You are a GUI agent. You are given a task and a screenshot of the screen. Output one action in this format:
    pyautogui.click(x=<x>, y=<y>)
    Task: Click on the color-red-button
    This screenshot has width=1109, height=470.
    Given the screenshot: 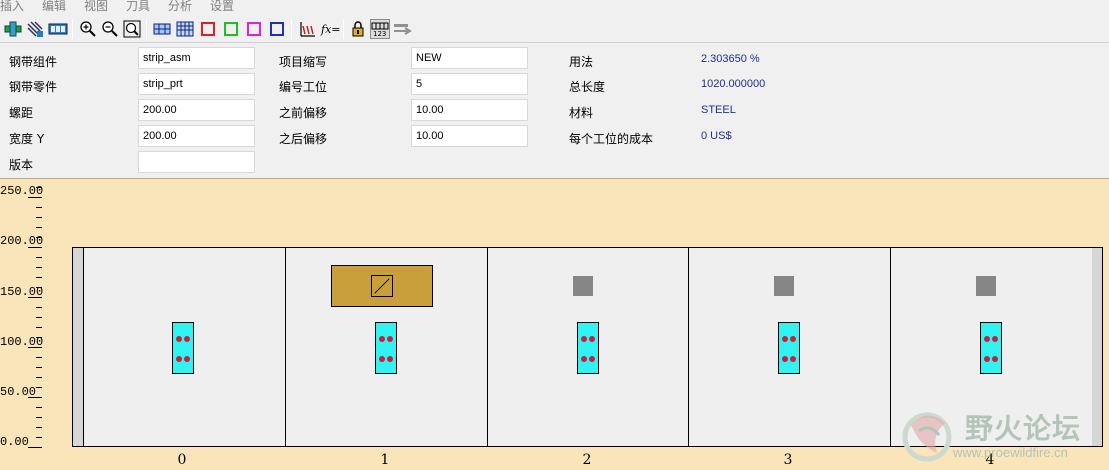 What is the action you would take?
    pyautogui.click(x=208, y=29)
    